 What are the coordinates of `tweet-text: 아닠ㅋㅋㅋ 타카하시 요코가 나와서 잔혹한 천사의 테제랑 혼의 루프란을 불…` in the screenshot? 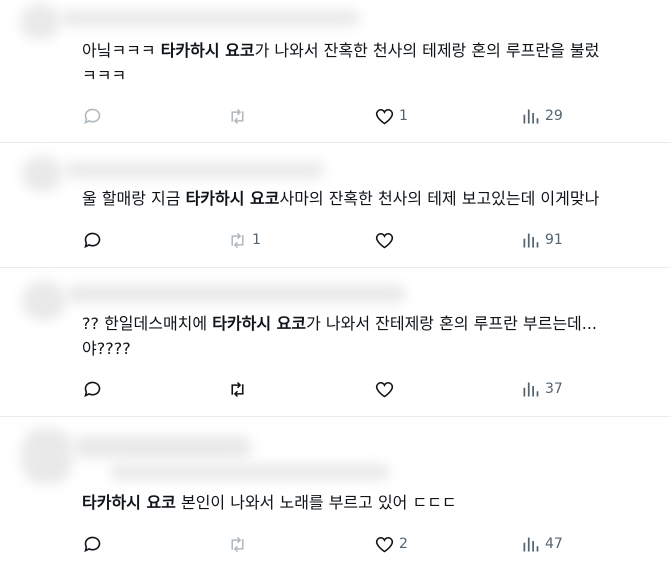 It's located at (341, 63).